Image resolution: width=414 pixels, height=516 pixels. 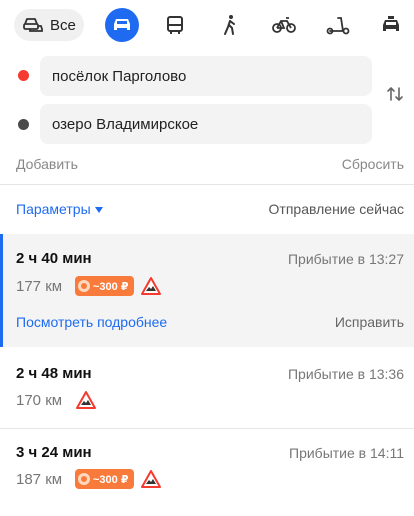 What do you see at coordinates (39, 479) in the screenshot?
I see `route-distance: 187 км` at bounding box center [39, 479].